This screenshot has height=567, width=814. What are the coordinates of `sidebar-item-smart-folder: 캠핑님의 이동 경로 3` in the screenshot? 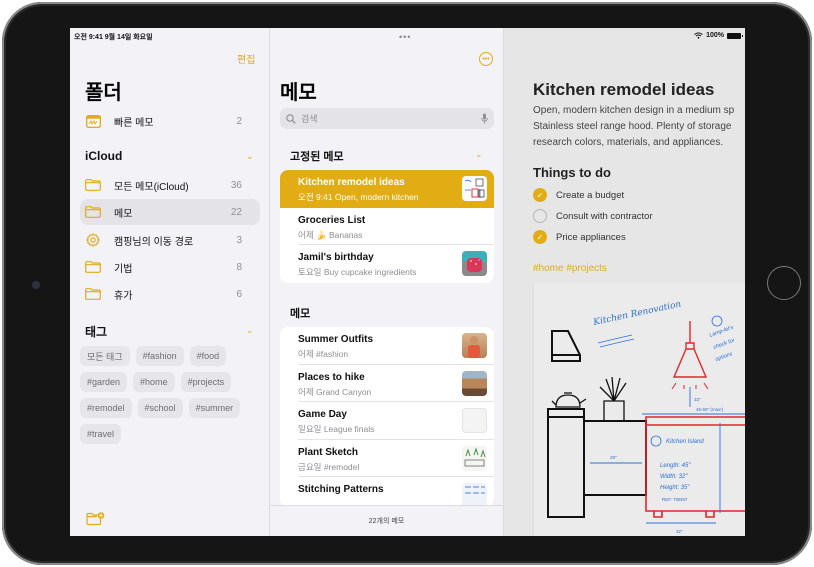 It's located at (170, 240).